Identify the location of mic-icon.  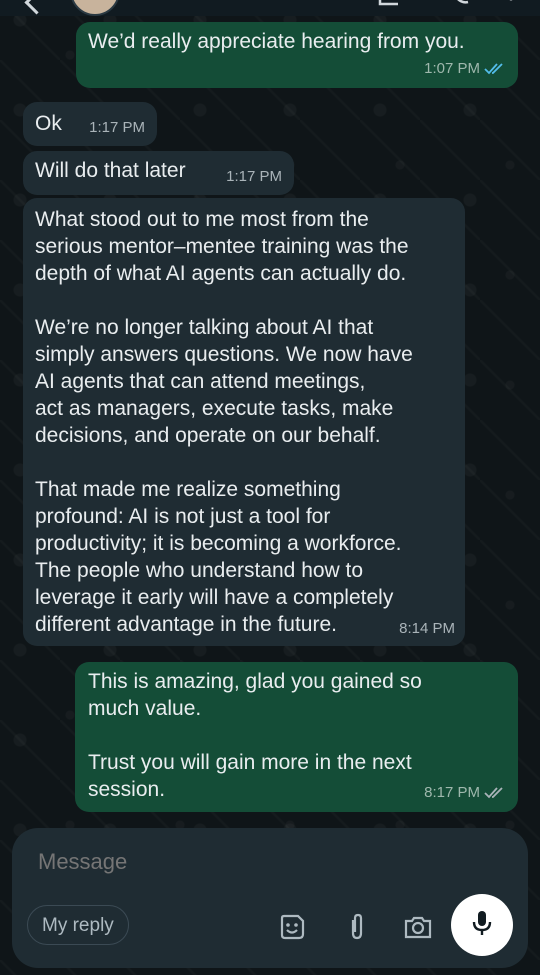
(482, 925).